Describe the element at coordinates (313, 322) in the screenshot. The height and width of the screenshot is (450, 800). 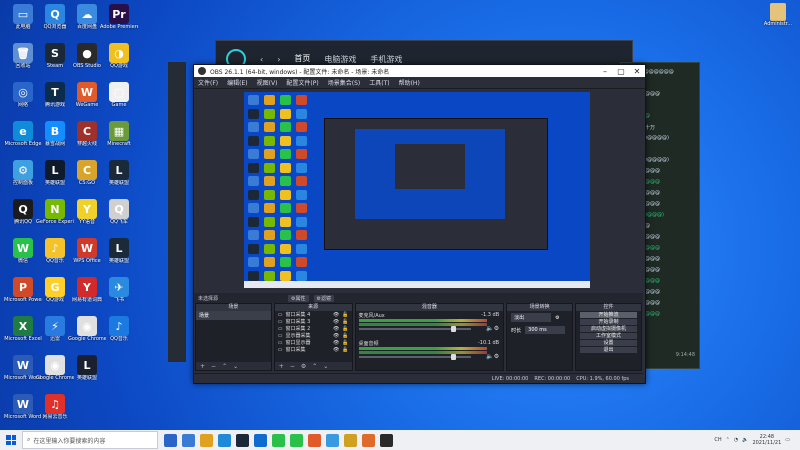
I see `source-item: ▭ 窗口采集 3 👁 🔓` at that location.